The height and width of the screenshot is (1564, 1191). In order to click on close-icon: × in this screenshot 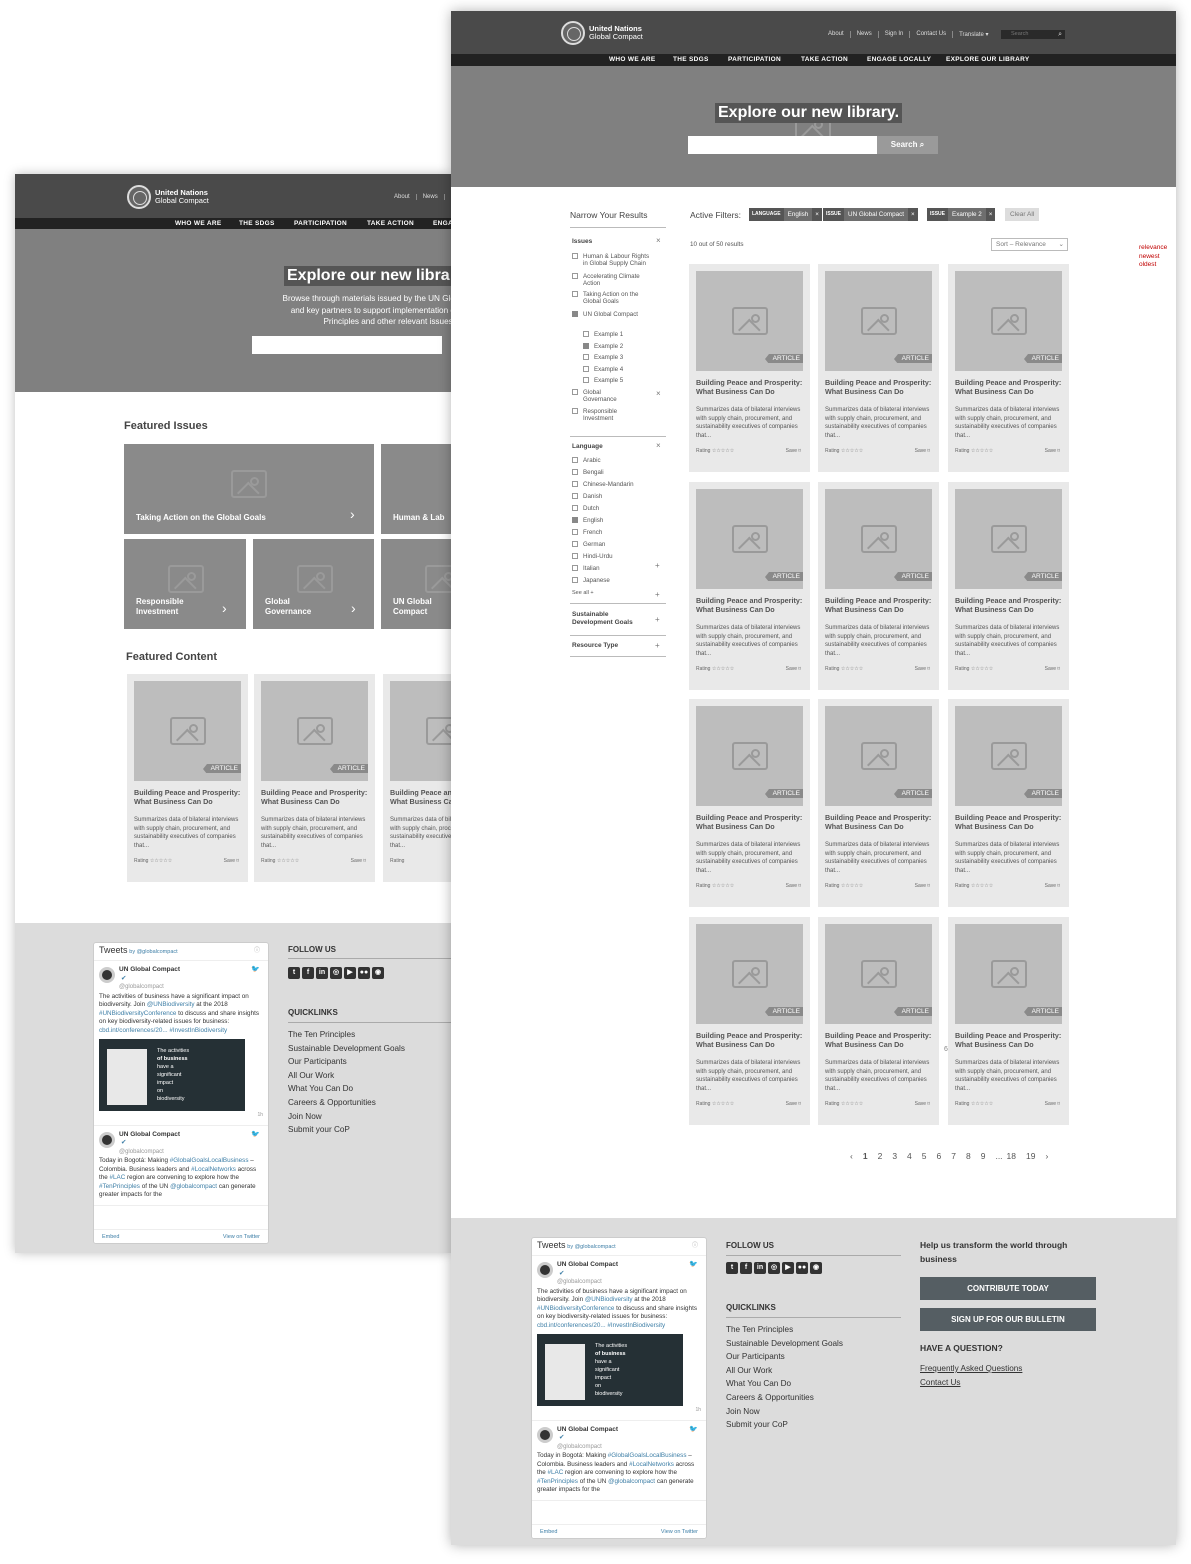, I will do `click(658, 240)`.